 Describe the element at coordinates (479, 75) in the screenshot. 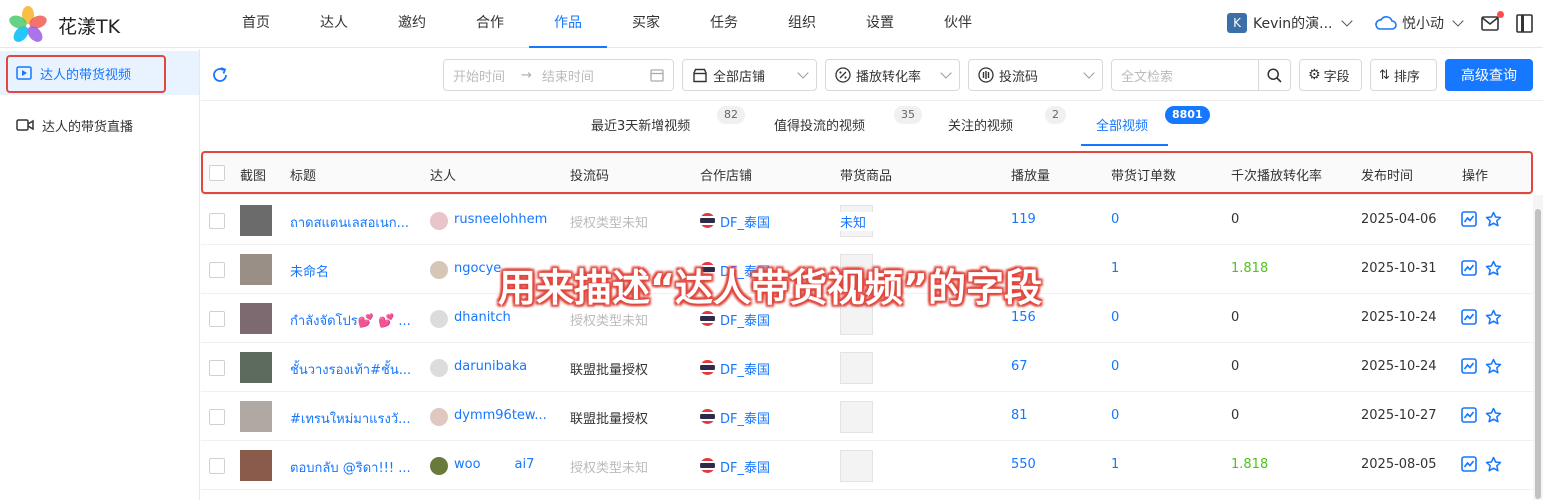

I see `start-date-input: 开始时间` at that location.